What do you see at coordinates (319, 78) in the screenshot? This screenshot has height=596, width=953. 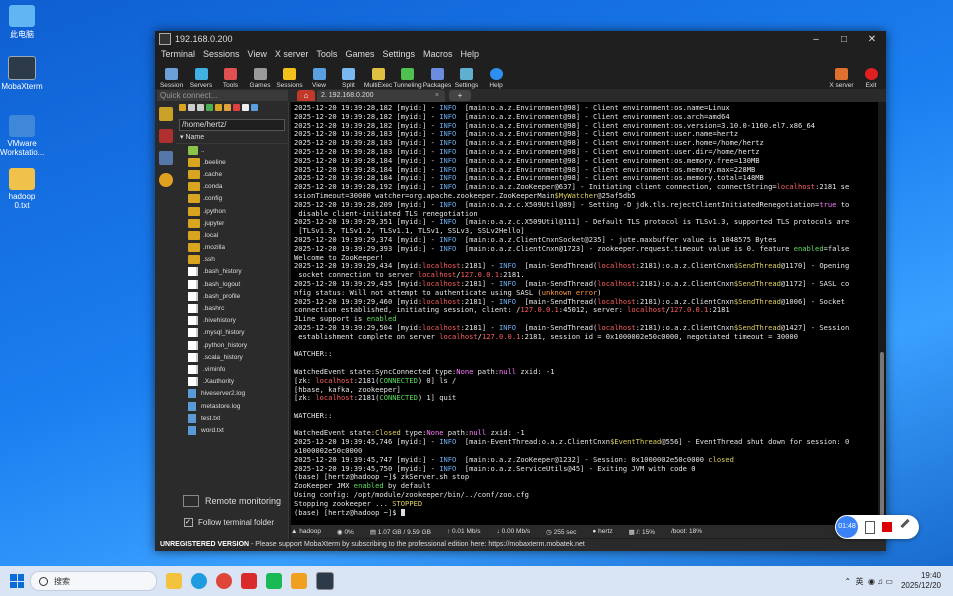 I see `toolbar-view-button: View` at bounding box center [319, 78].